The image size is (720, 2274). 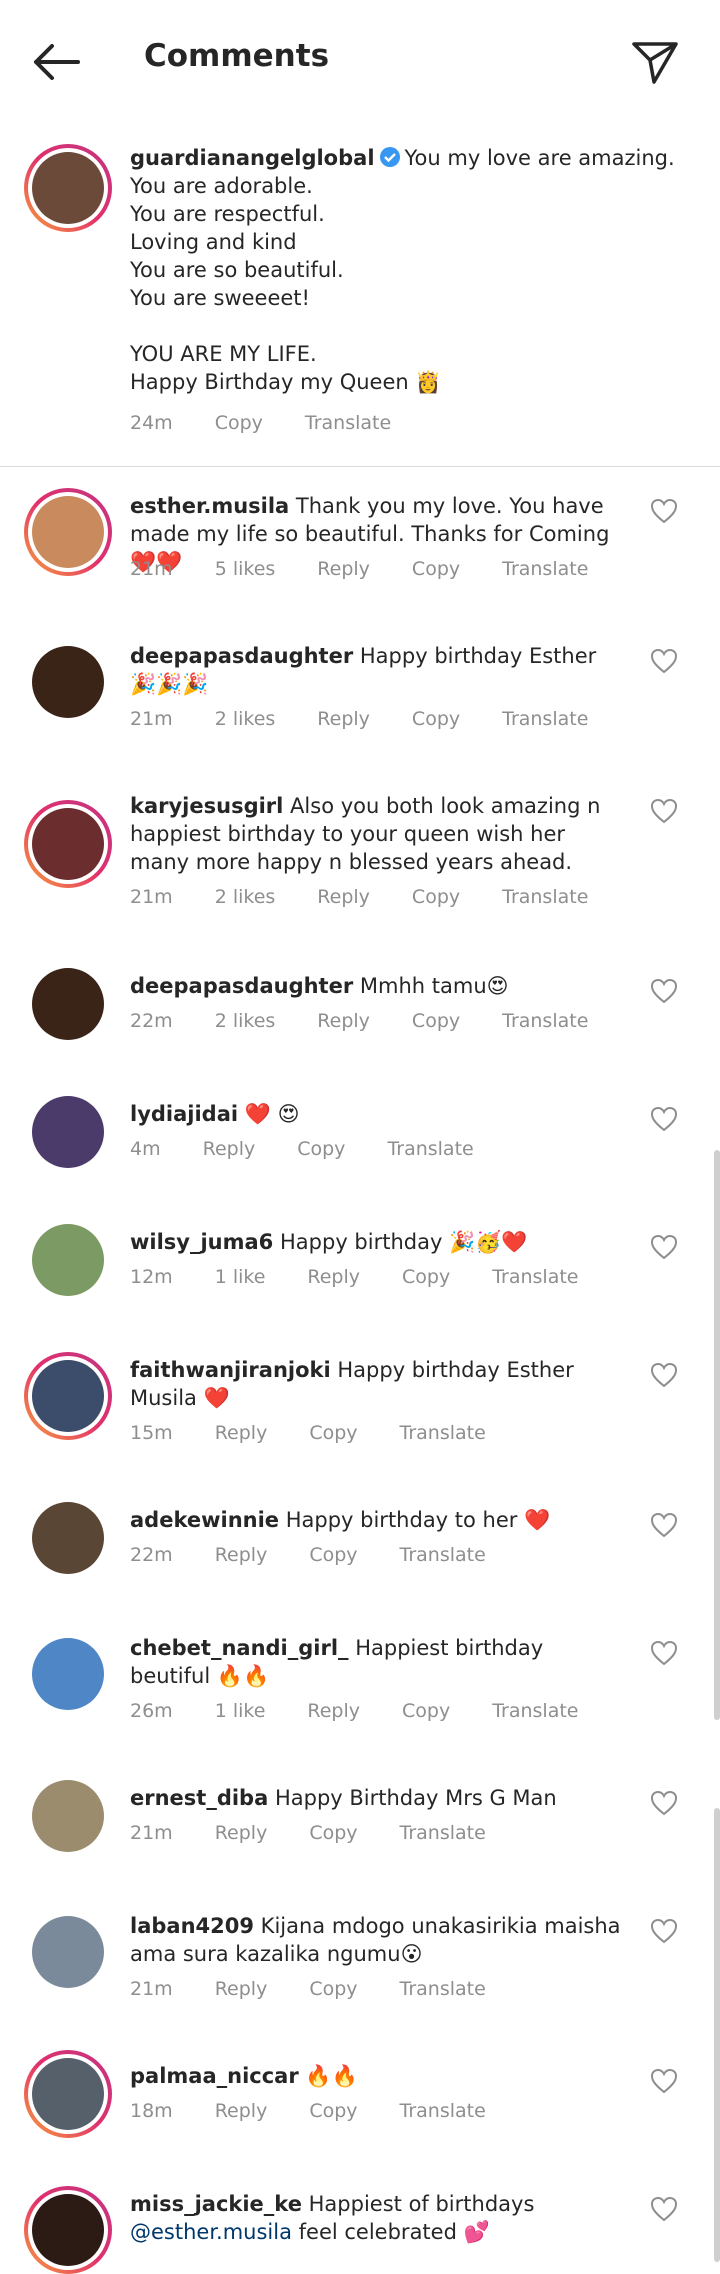 What do you see at coordinates (206, 806) in the screenshot?
I see `comment-username: karyjesusgirl` at bounding box center [206, 806].